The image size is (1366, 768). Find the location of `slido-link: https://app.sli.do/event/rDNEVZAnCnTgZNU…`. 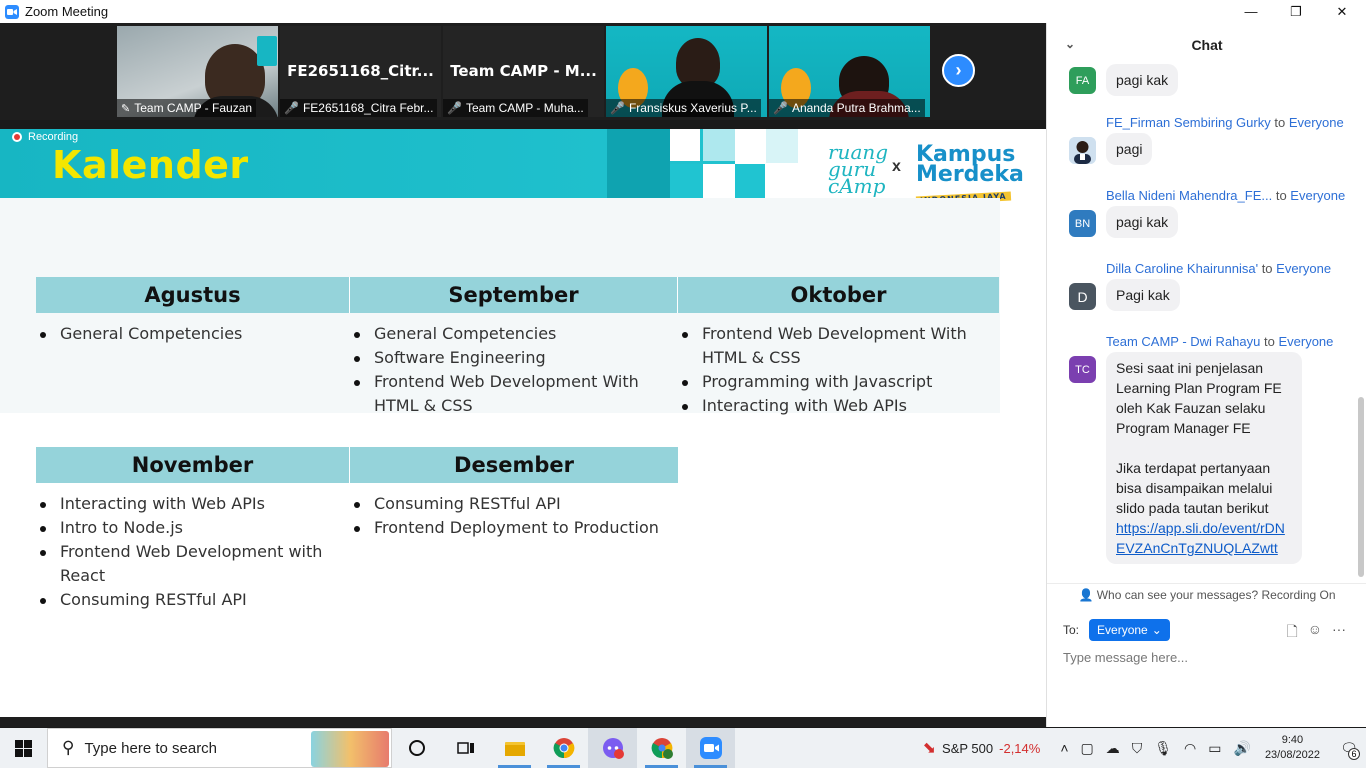

slido-link: https://app.sli.do/event/rDNEVZAnCnTgZNU… is located at coordinates (1204, 538).